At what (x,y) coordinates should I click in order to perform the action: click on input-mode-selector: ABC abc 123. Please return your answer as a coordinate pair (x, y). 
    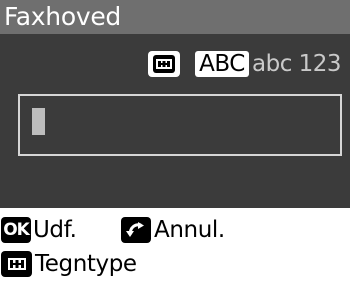
    Looking at the image, I should click on (175, 64).